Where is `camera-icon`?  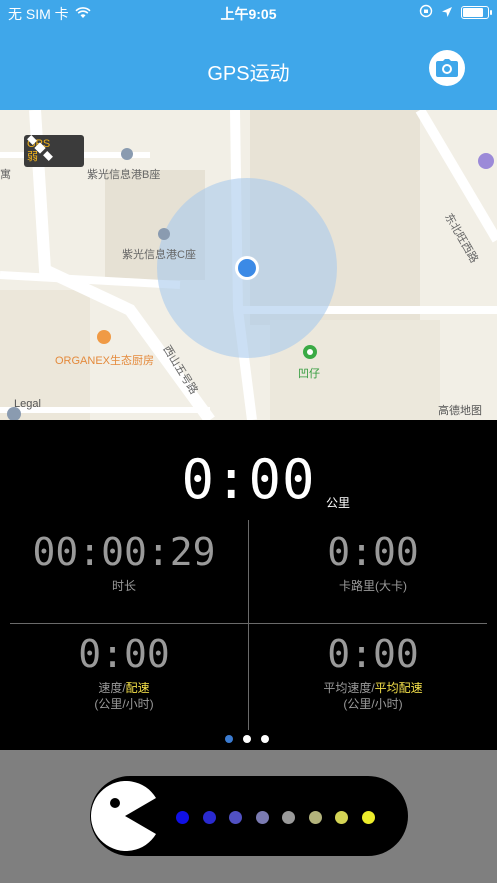 camera-icon is located at coordinates (447, 68).